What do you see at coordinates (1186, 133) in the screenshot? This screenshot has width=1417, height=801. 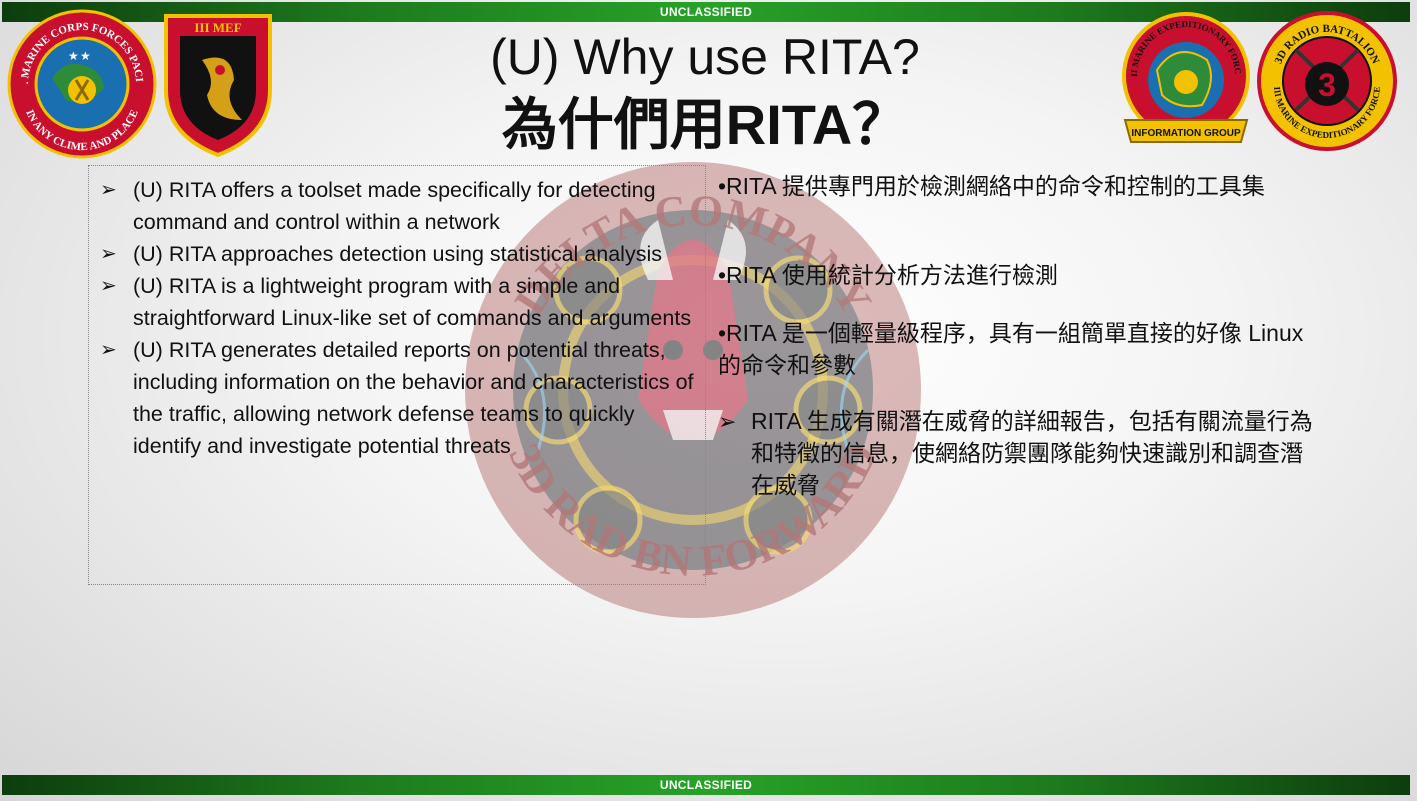 I see `mig-band-text: INFORMATION GROUP` at bounding box center [1186, 133].